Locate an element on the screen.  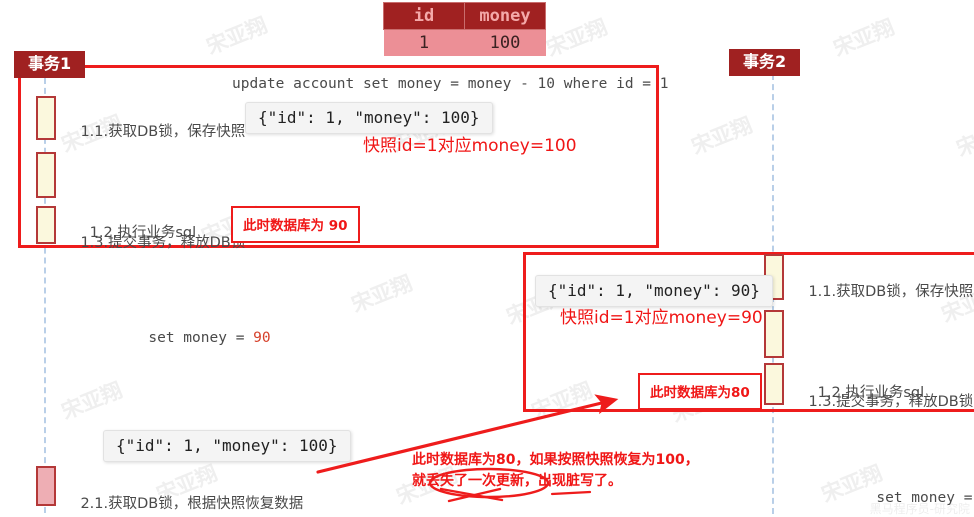
txn2-db-state-callout: 此时数据库为80 is located at coordinates (700, 391).